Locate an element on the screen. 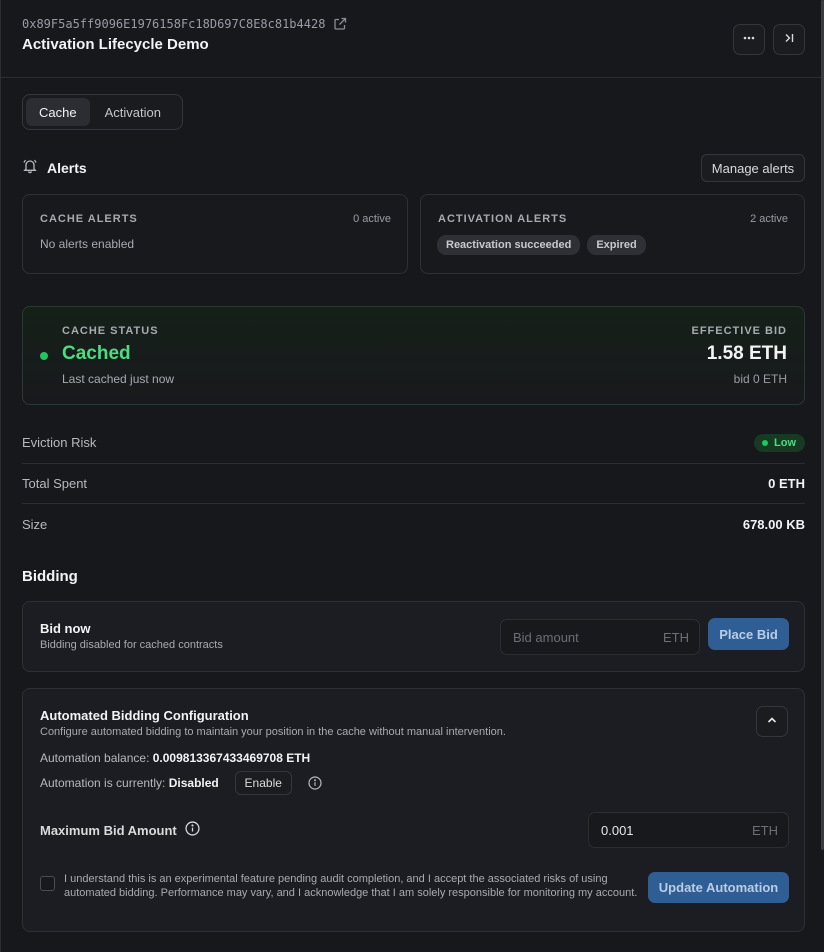 The width and height of the screenshot is (824, 952). bidding-title: Bidding is located at coordinates (50, 576).